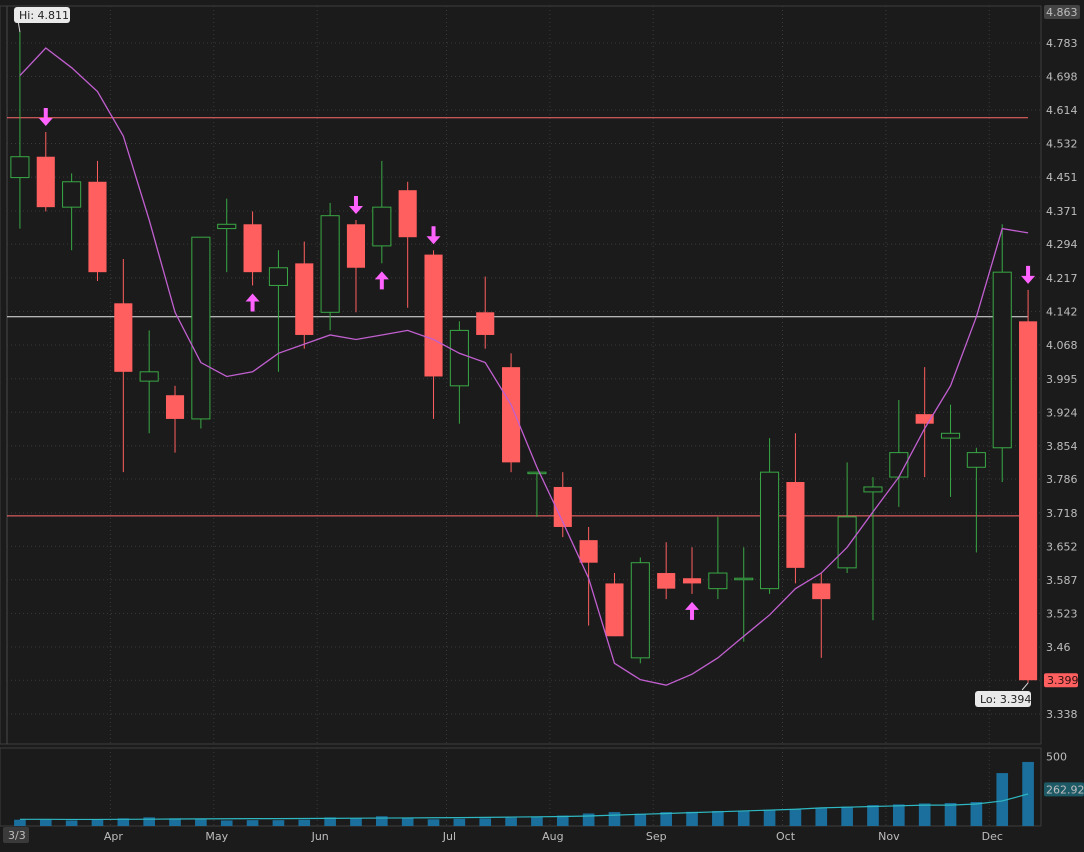 The image size is (1084, 852). What do you see at coordinates (449, 836) in the screenshot?
I see `month-label: Jul` at bounding box center [449, 836].